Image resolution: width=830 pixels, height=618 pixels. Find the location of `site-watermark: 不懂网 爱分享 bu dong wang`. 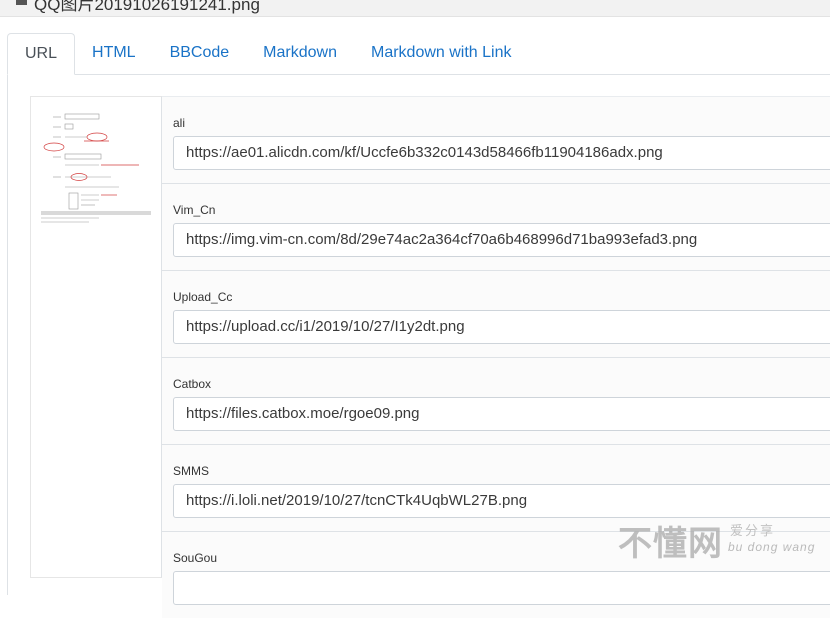

site-watermark: 不懂网 爱分享 bu dong wang is located at coordinates (724, 541).